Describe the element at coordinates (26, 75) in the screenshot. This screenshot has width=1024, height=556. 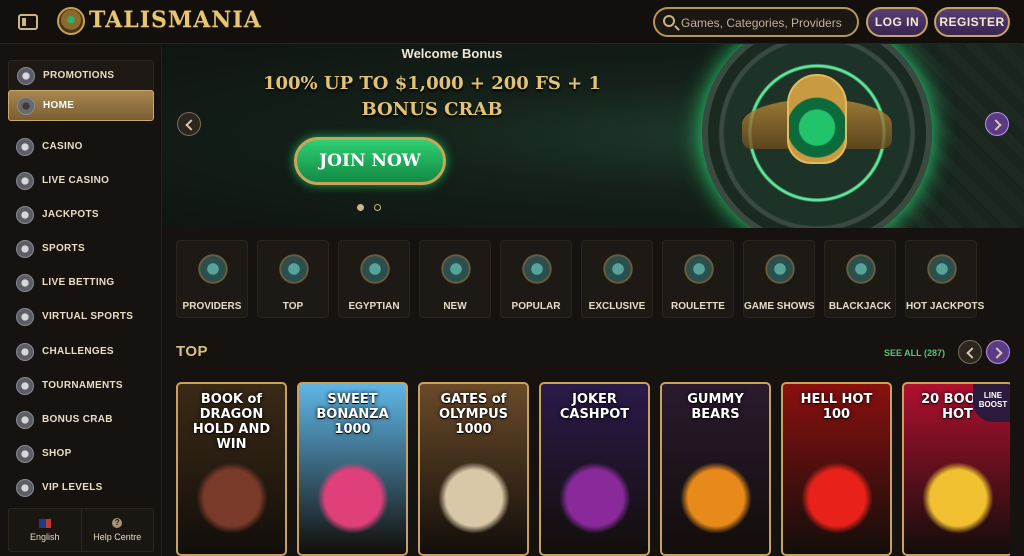
I see `gift-icon` at that location.